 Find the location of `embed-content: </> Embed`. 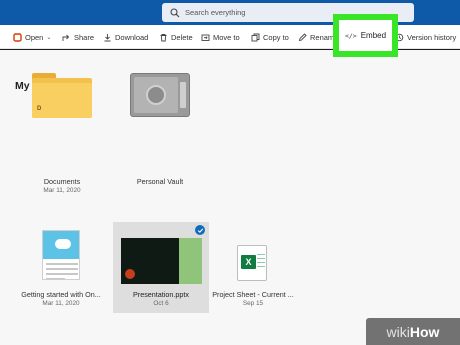

embed-content: </> Embed is located at coordinates (365, 35).